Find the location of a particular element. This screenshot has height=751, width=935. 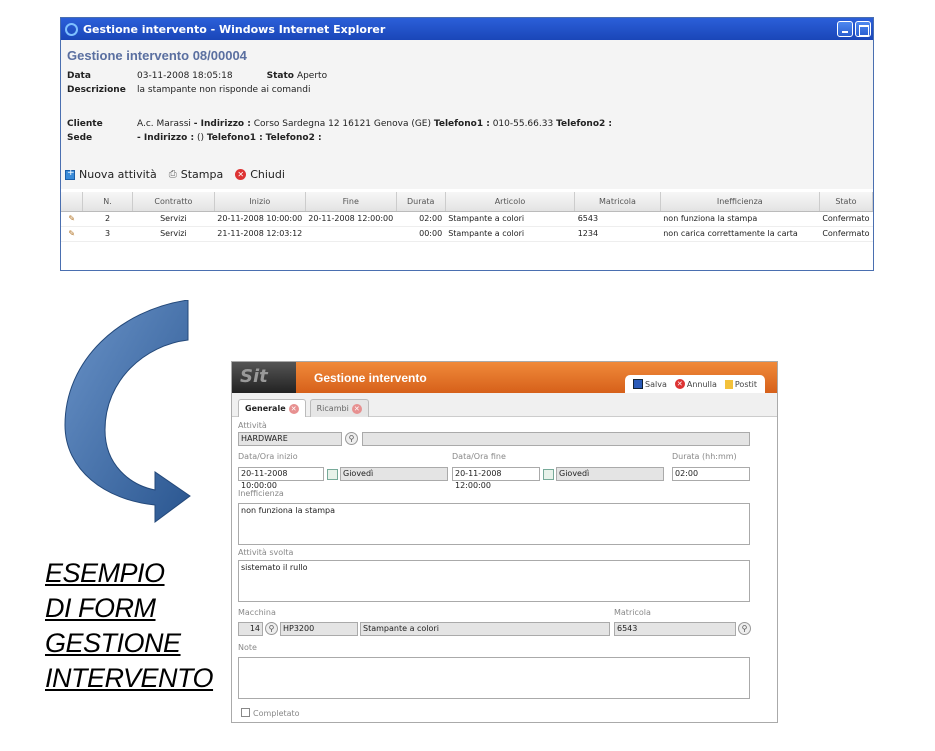

attivita-svolta-label: Attività svolta is located at coordinates (266, 552).